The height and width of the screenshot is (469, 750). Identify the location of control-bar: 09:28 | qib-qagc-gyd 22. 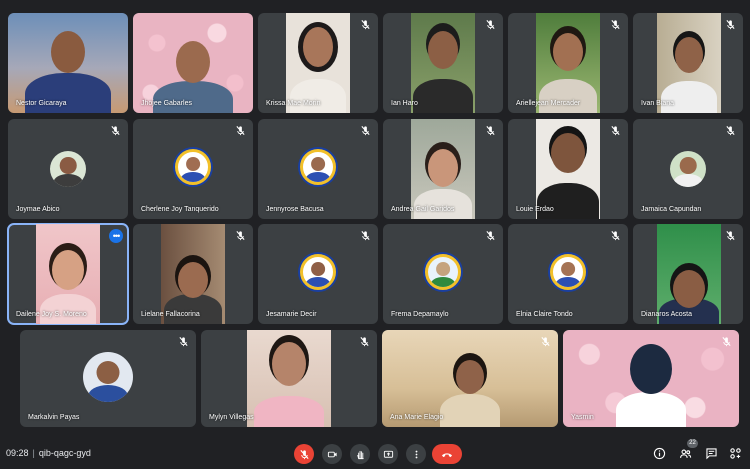
(375, 450).